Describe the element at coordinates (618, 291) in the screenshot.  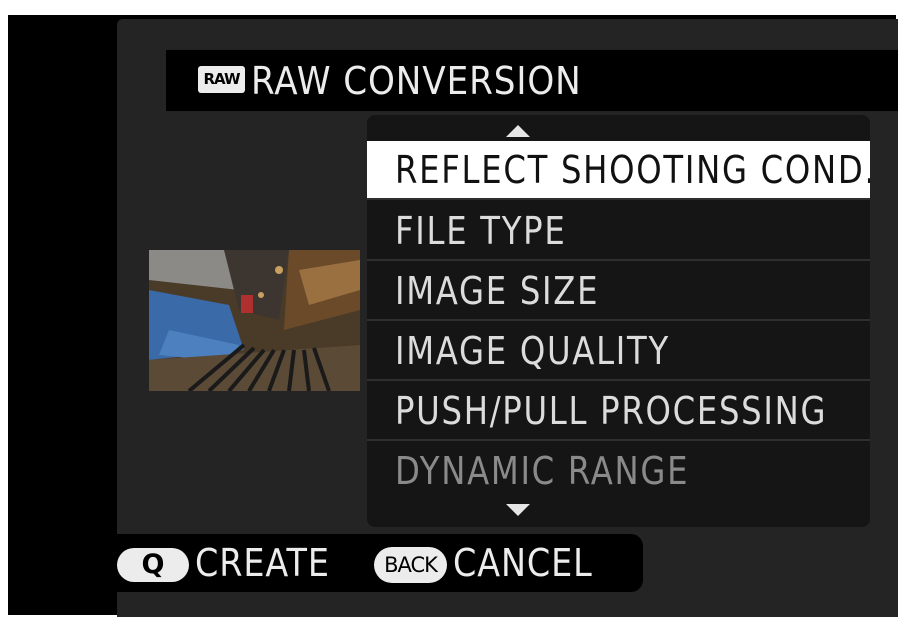
I see `menu-item-image-size: IMAGE SIZE` at that location.